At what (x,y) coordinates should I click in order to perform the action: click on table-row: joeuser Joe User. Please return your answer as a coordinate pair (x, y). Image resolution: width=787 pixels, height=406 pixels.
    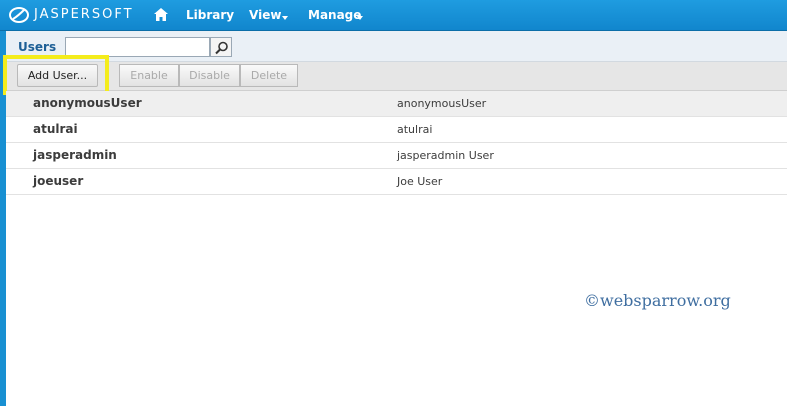
    Looking at the image, I should click on (396, 182).